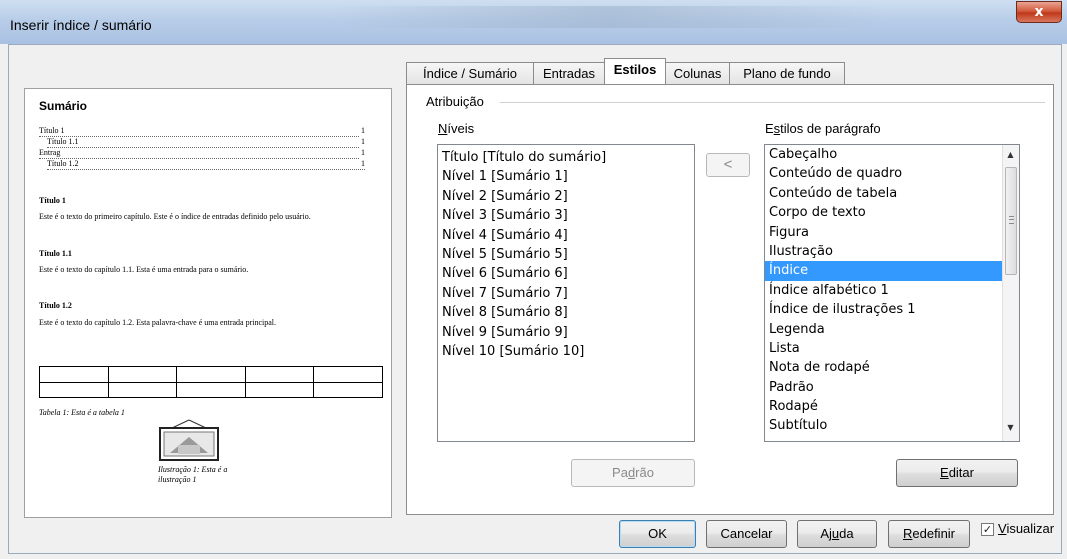 The width and height of the screenshot is (1067, 559). I want to click on preview-section-heading: Título 1.2, so click(55, 305).